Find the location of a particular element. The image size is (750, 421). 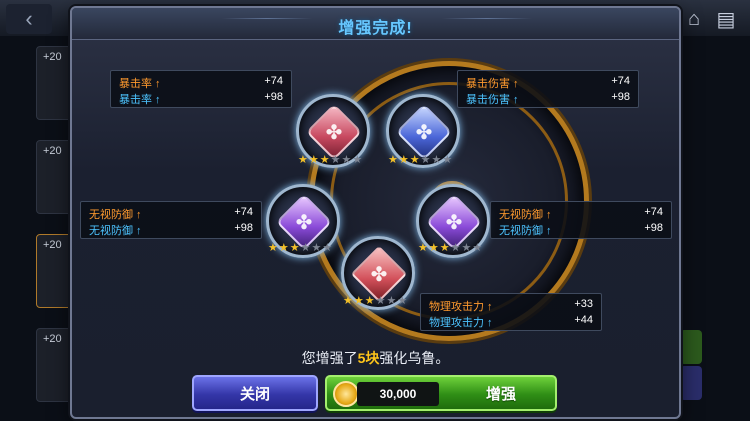

back-arrow-icon: ‹ is located at coordinates (29, 19).